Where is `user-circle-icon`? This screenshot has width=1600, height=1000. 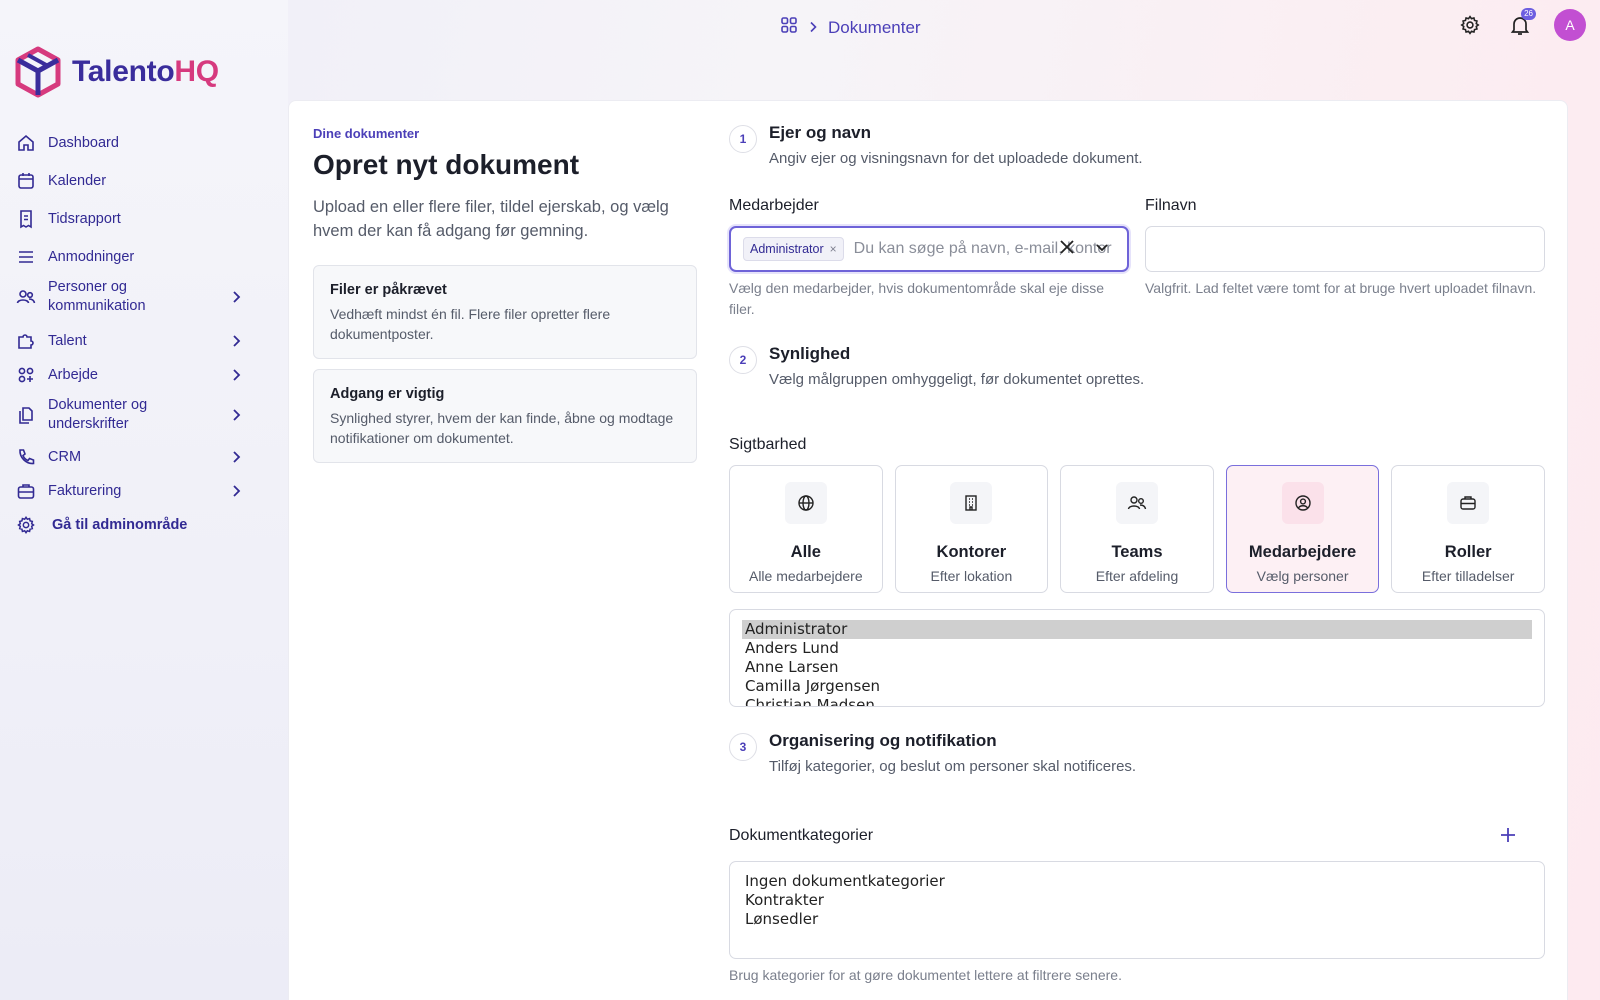 user-circle-icon is located at coordinates (1302, 503).